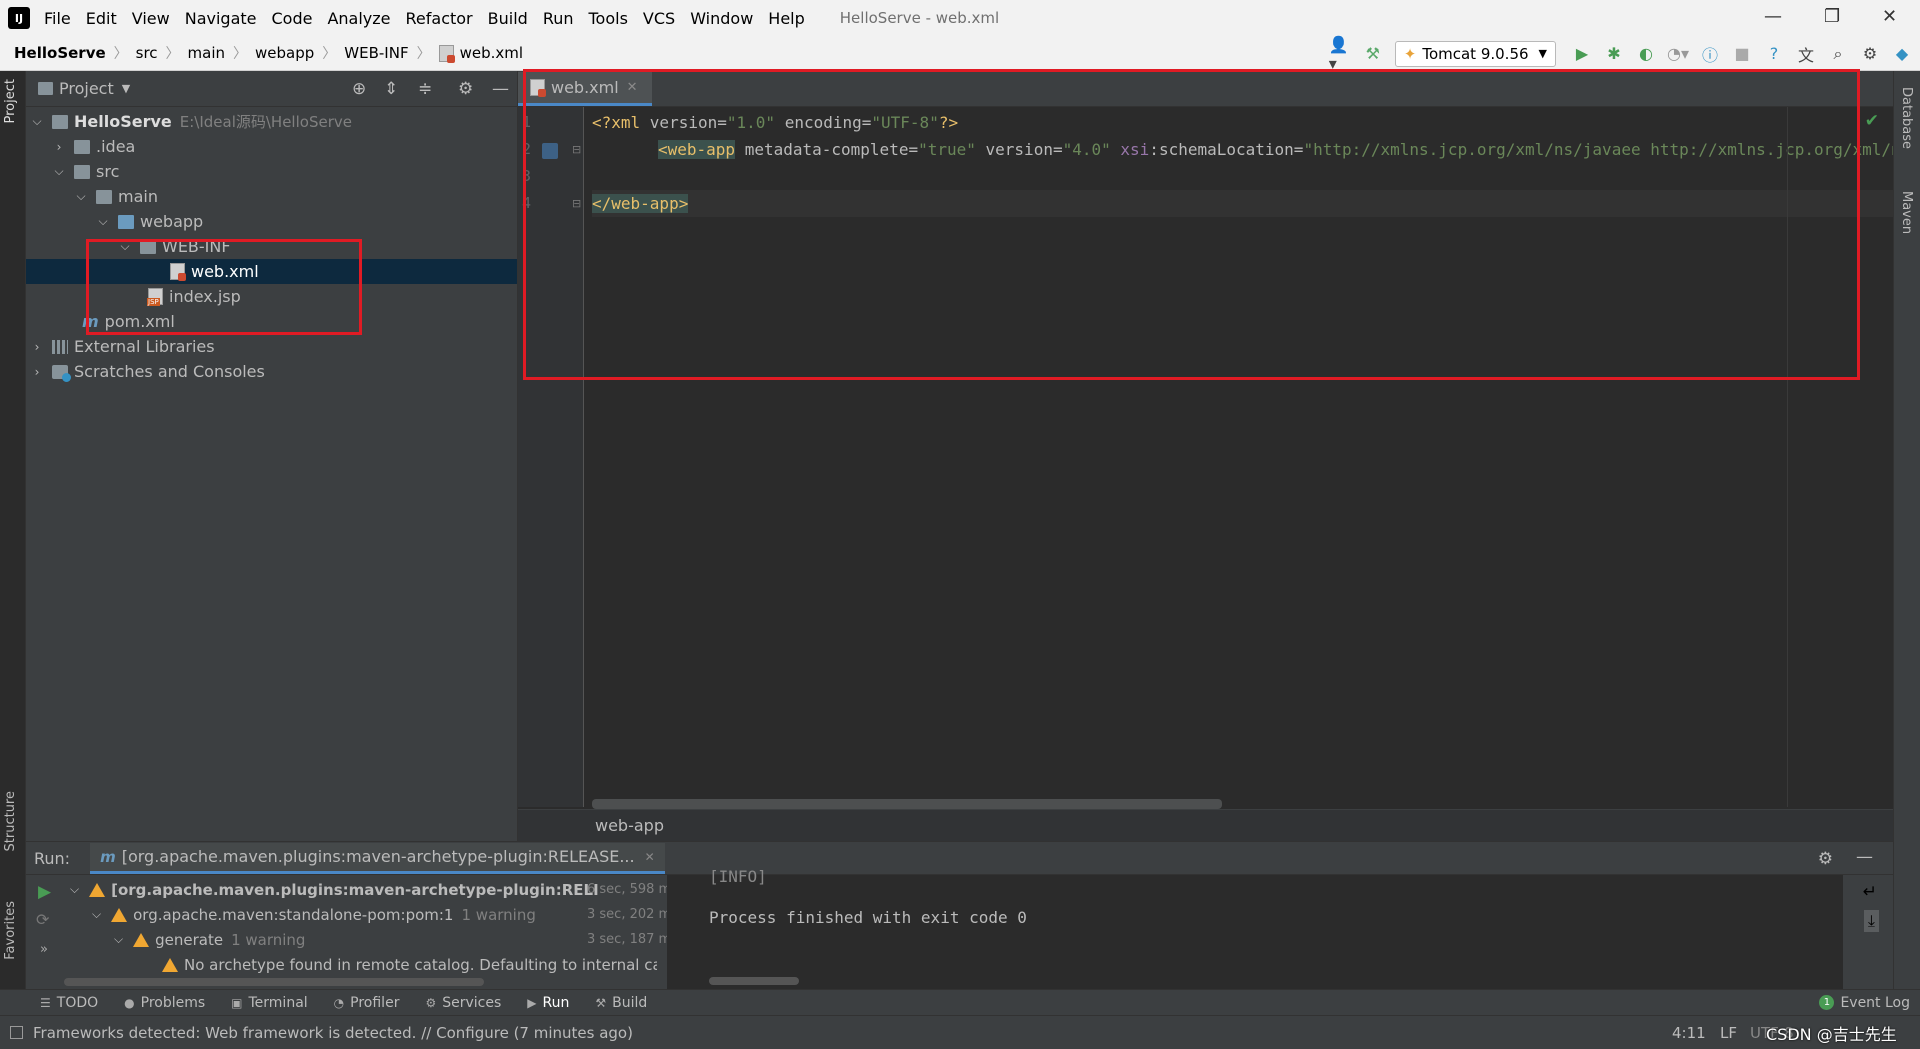 This screenshot has height=1049, width=1920. Describe the element at coordinates (1678, 54) in the screenshot. I see `profile-icon: ◔▾` at that location.